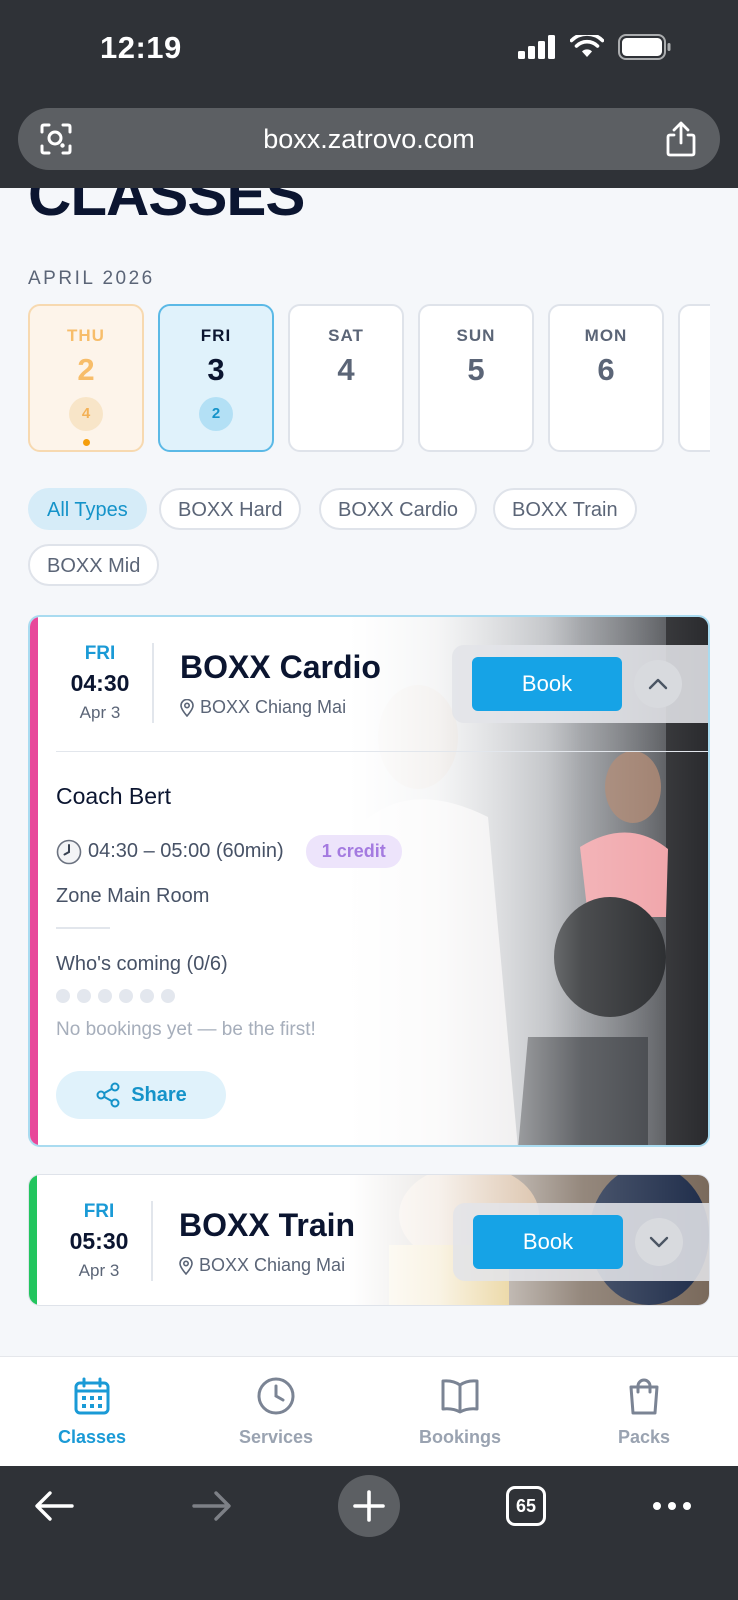 This screenshot has height=1600, width=738. Describe the element at coordinates (83, 928) in the screenshot. I see `section-divider` at that location.